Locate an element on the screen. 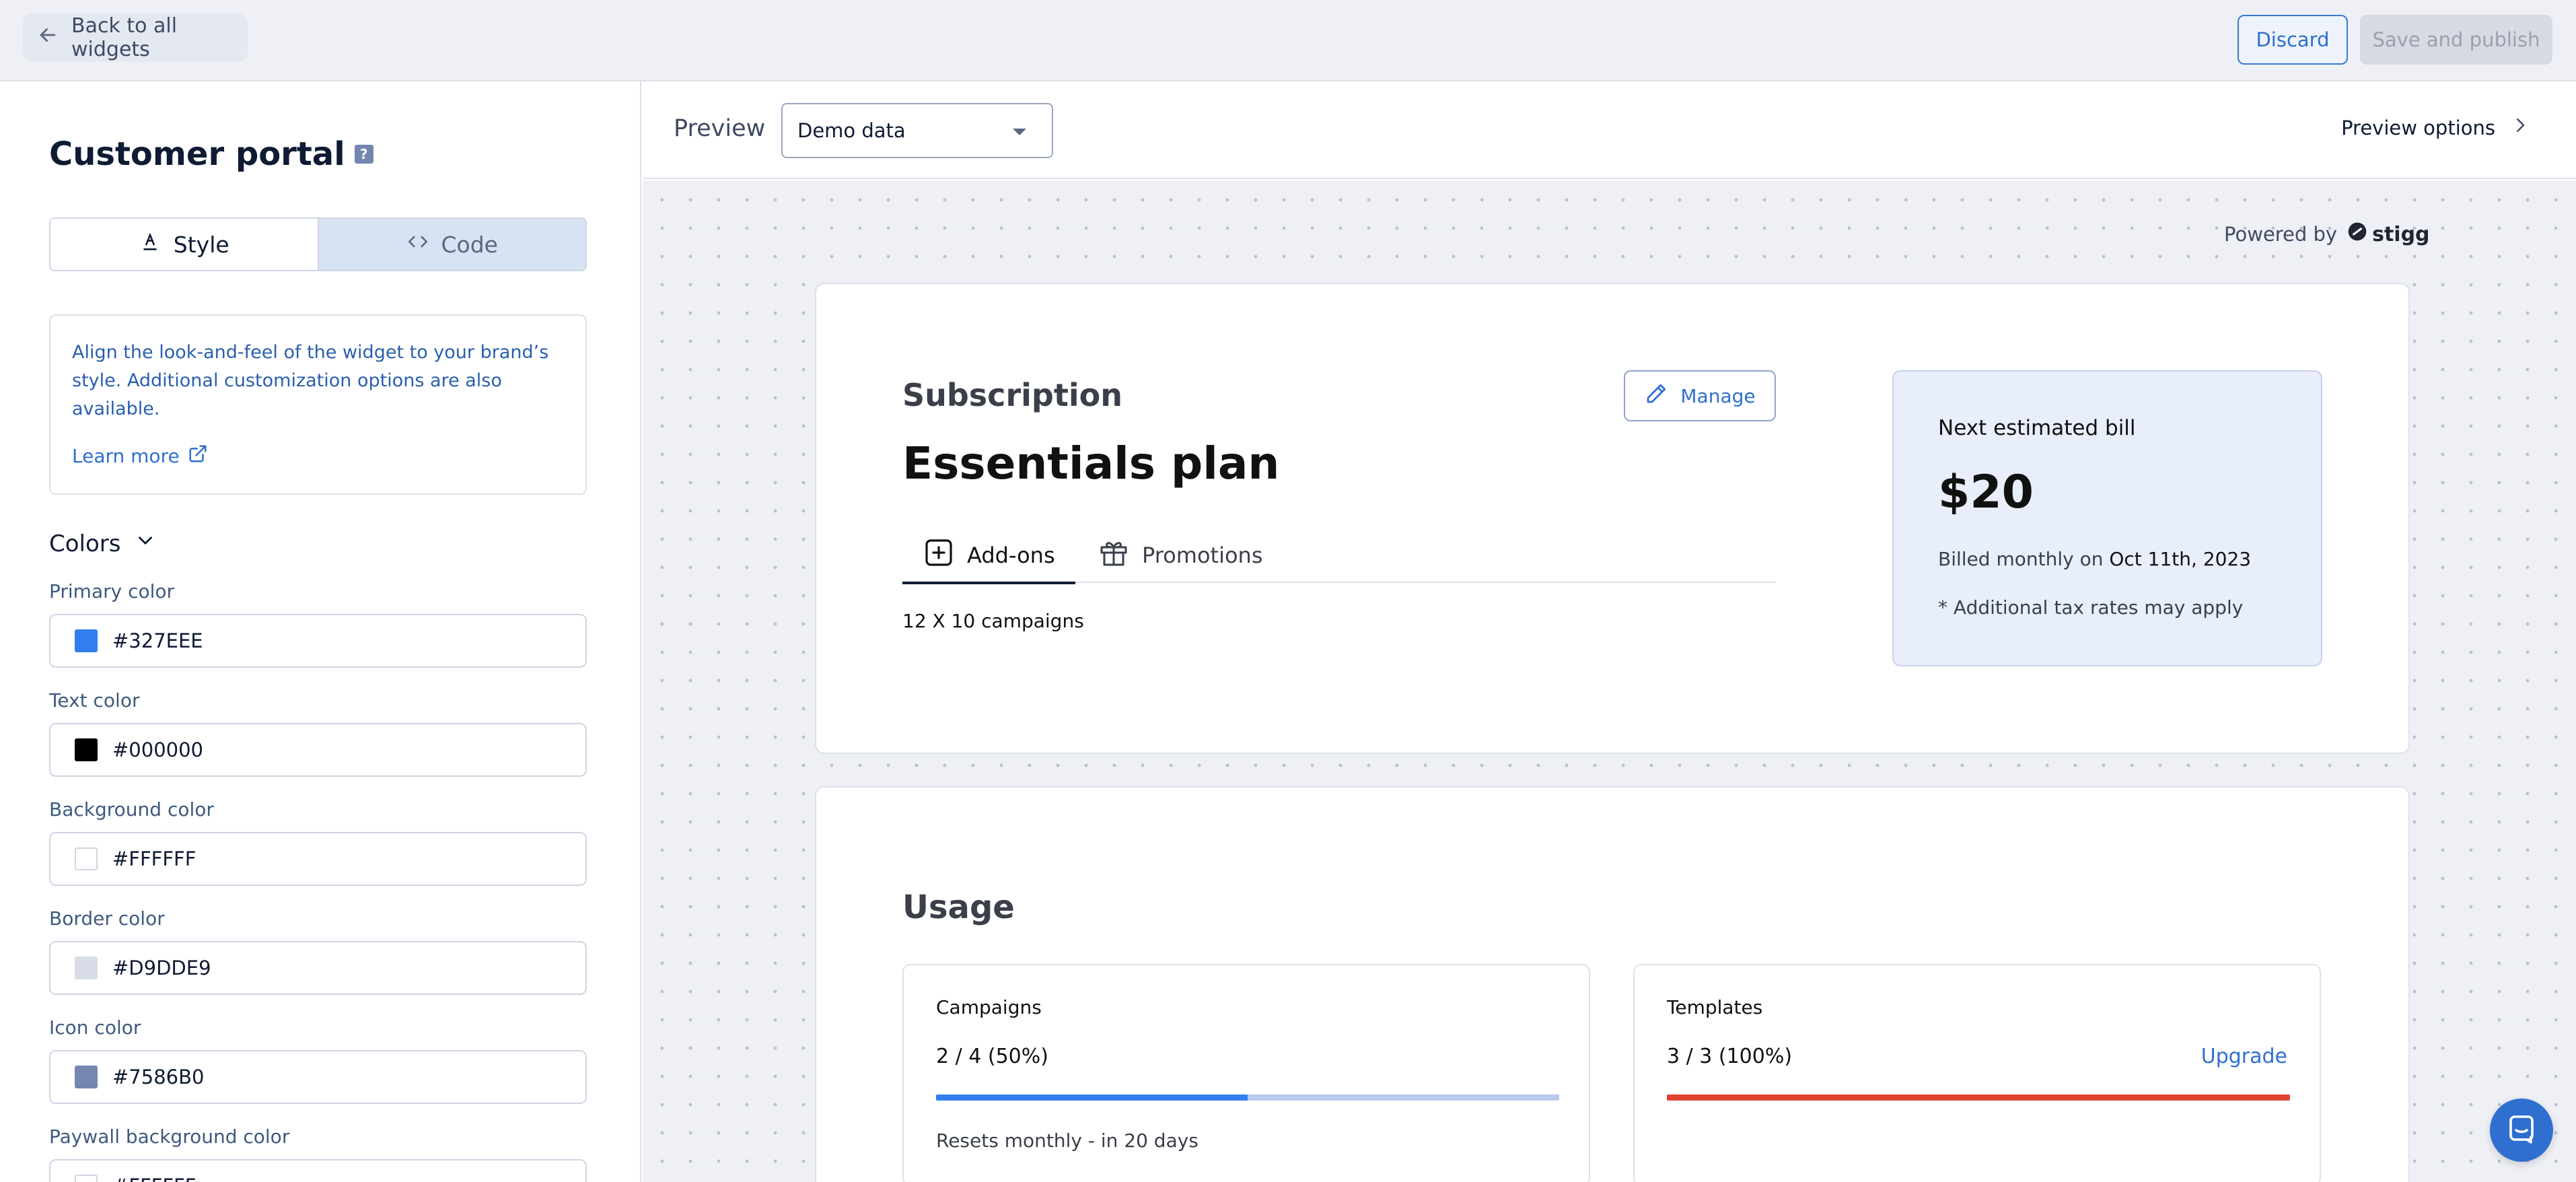  bill-amount: $20 is located at coordinates (1986, 492).